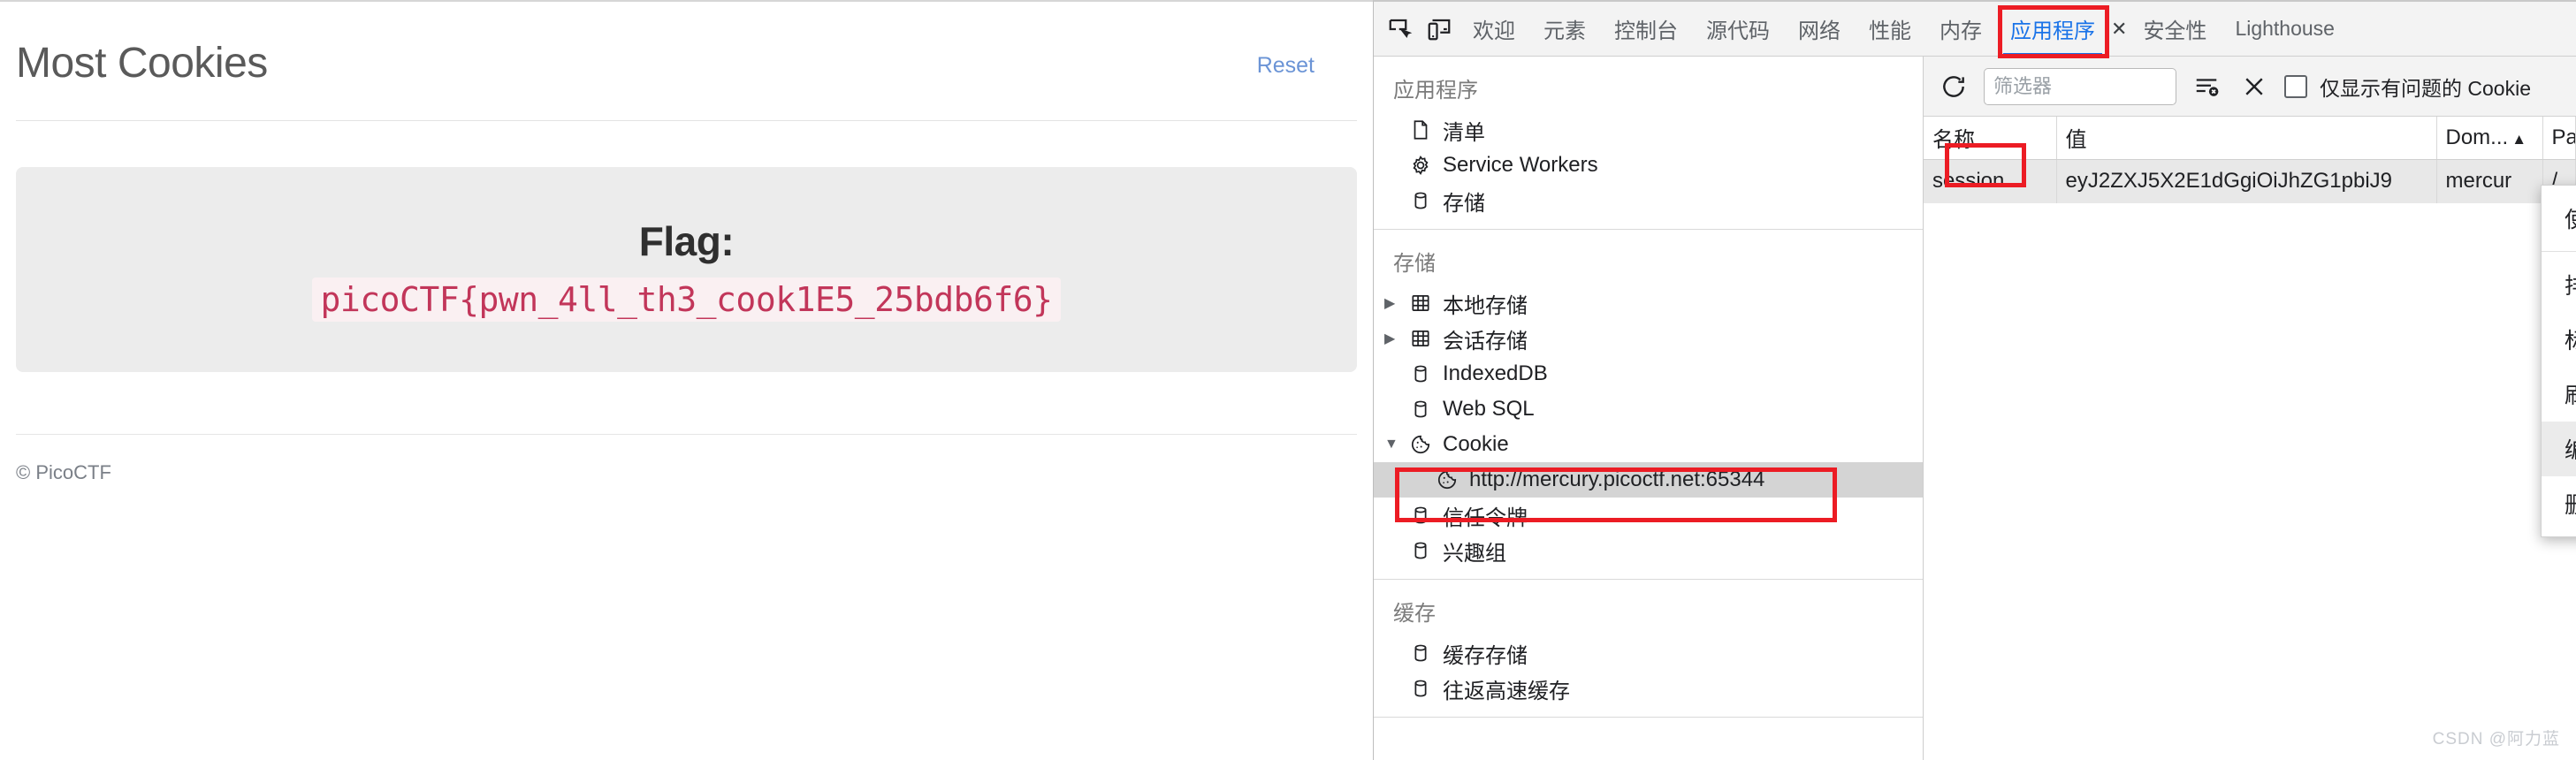 This screenshot has height=760, width=2576. I want to click on tab-label: 应用程序, so click(2052, 31).